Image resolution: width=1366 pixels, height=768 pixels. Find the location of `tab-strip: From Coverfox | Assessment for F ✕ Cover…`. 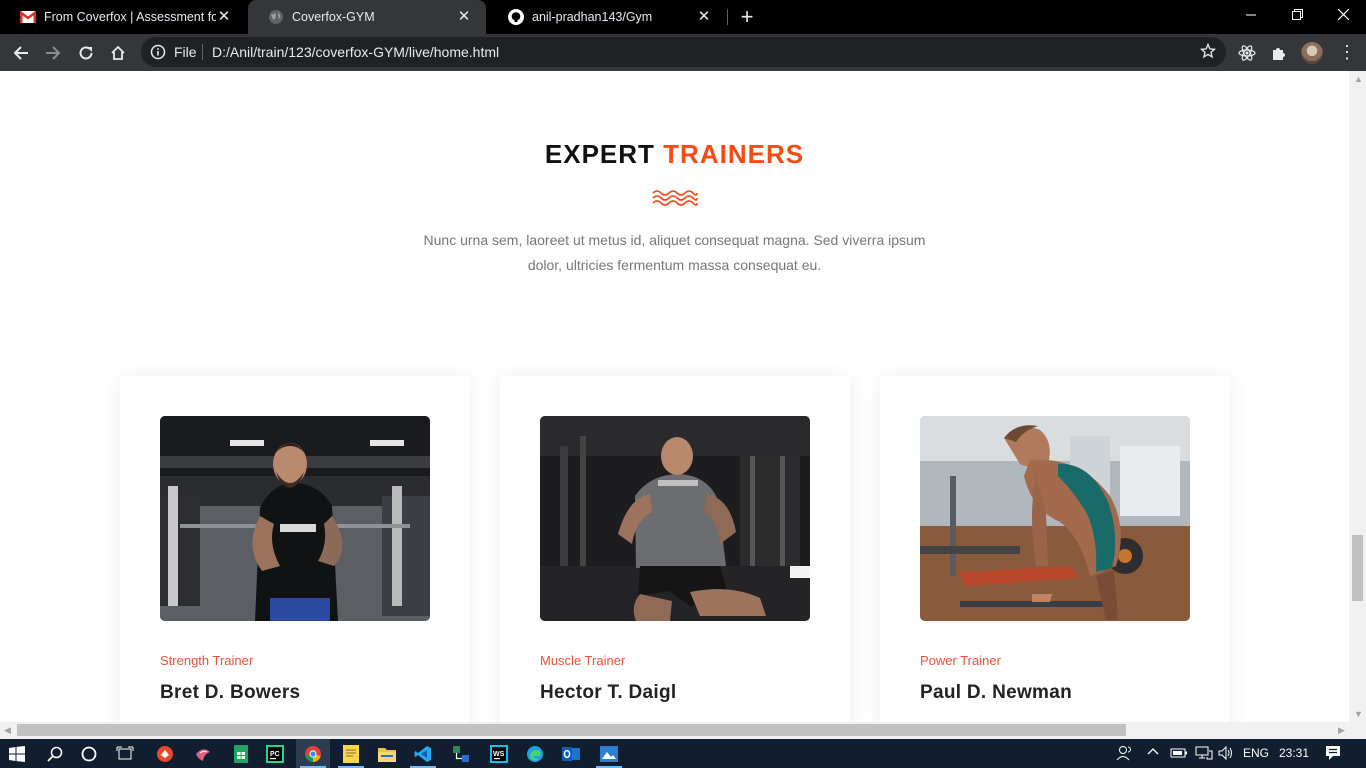

tab-strip: From Coverfox | Assessment for F ✕ Cover… is located at coordinates (683, 17).